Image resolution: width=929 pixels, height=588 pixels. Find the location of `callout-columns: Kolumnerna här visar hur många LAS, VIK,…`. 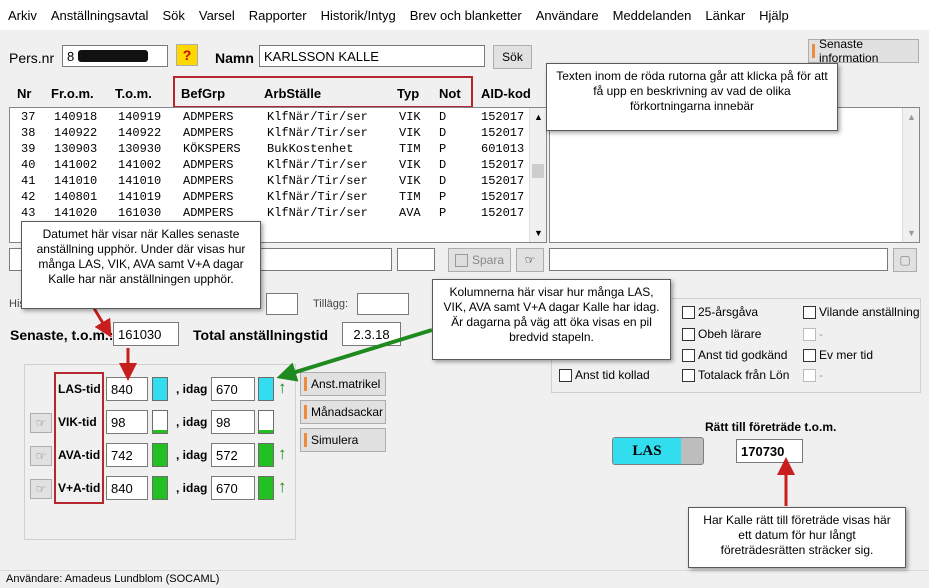

callout-columns: Kolumnerna här visar hur många LAS, VIK,… is located at coordinates (551, 319).